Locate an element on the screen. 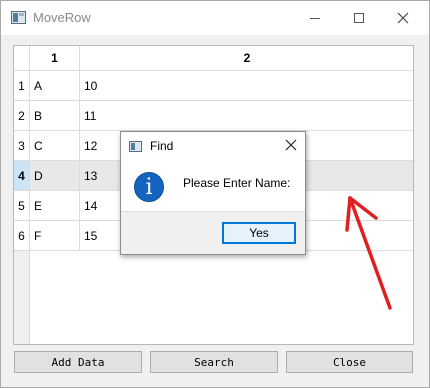 Image resolution: width=430 pixels, height=388 pixels. find-dialog: Find i Please Enter Name: Yes is located at coordinates (213, 193).